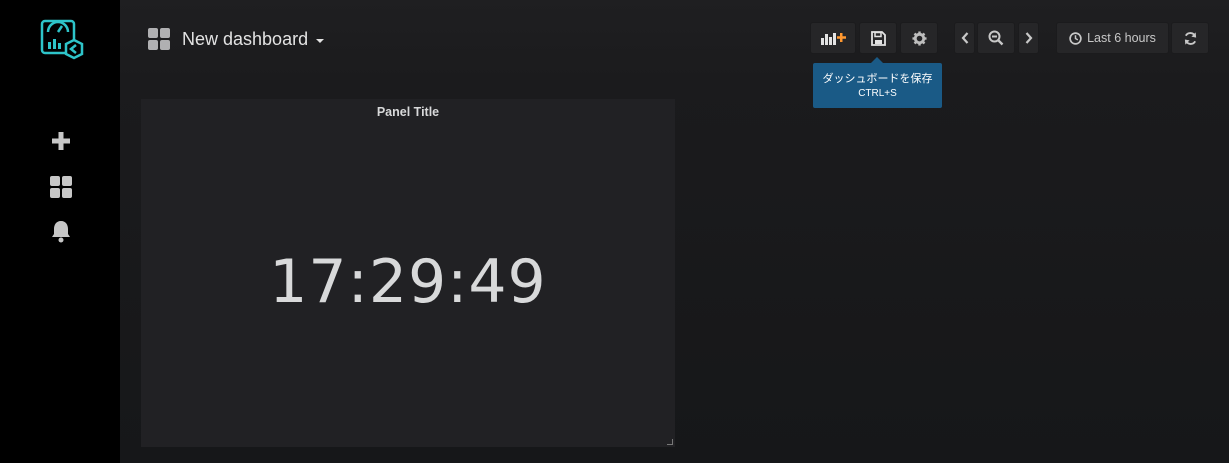  Describe the element at coordinates (408, 112) in the screenshot. I see `panel-title: Panel Title` at that location.